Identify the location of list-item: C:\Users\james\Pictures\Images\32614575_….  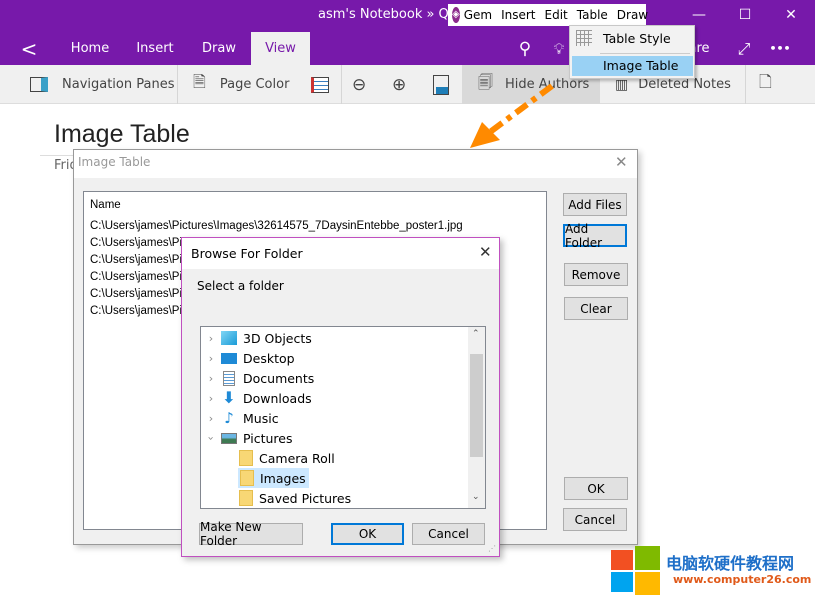
(276, 226).